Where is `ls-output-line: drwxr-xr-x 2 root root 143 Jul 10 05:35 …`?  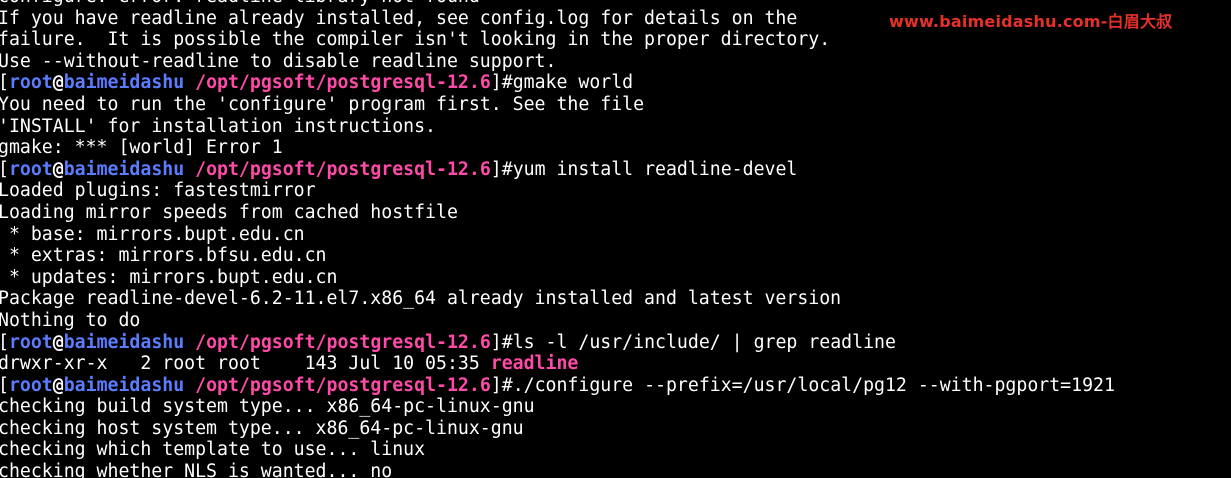
ls-output-line: drwxr-xr-x 2 root root 143 Jul 10 05:35 … is located at coordinates (557, 364).